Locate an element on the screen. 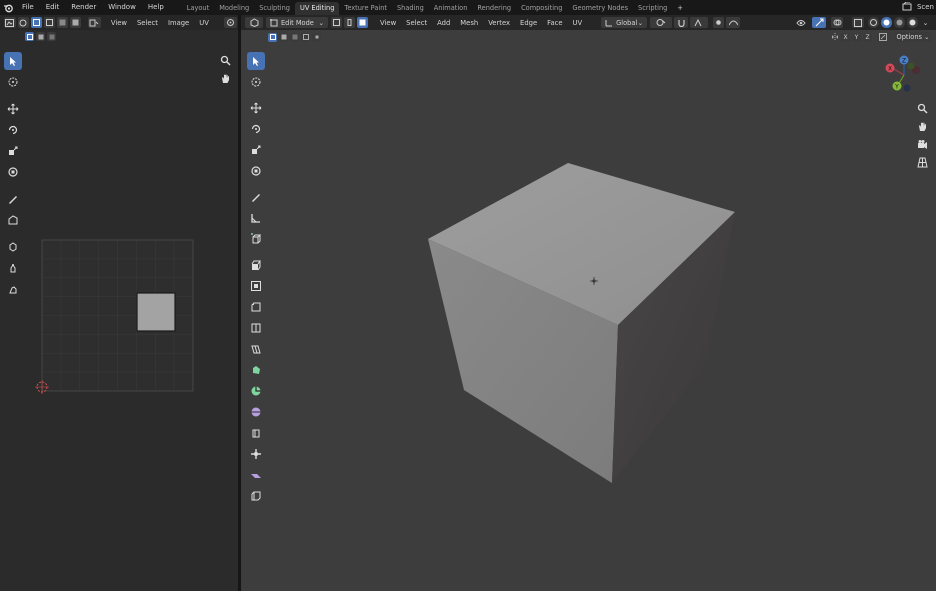 Image resolution: width=936 pixels, height=591 pixels. uv-vertex-select-icon is located at coordinates (36, 22).